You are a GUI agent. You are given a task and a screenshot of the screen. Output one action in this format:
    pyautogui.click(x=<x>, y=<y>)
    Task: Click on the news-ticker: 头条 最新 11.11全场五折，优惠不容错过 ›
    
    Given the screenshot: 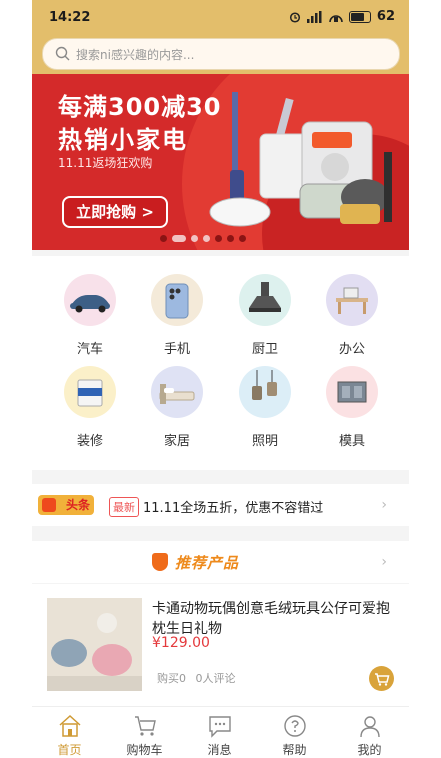 What is the action you would take?
    pyautogui.click(x=220, y=505)
    